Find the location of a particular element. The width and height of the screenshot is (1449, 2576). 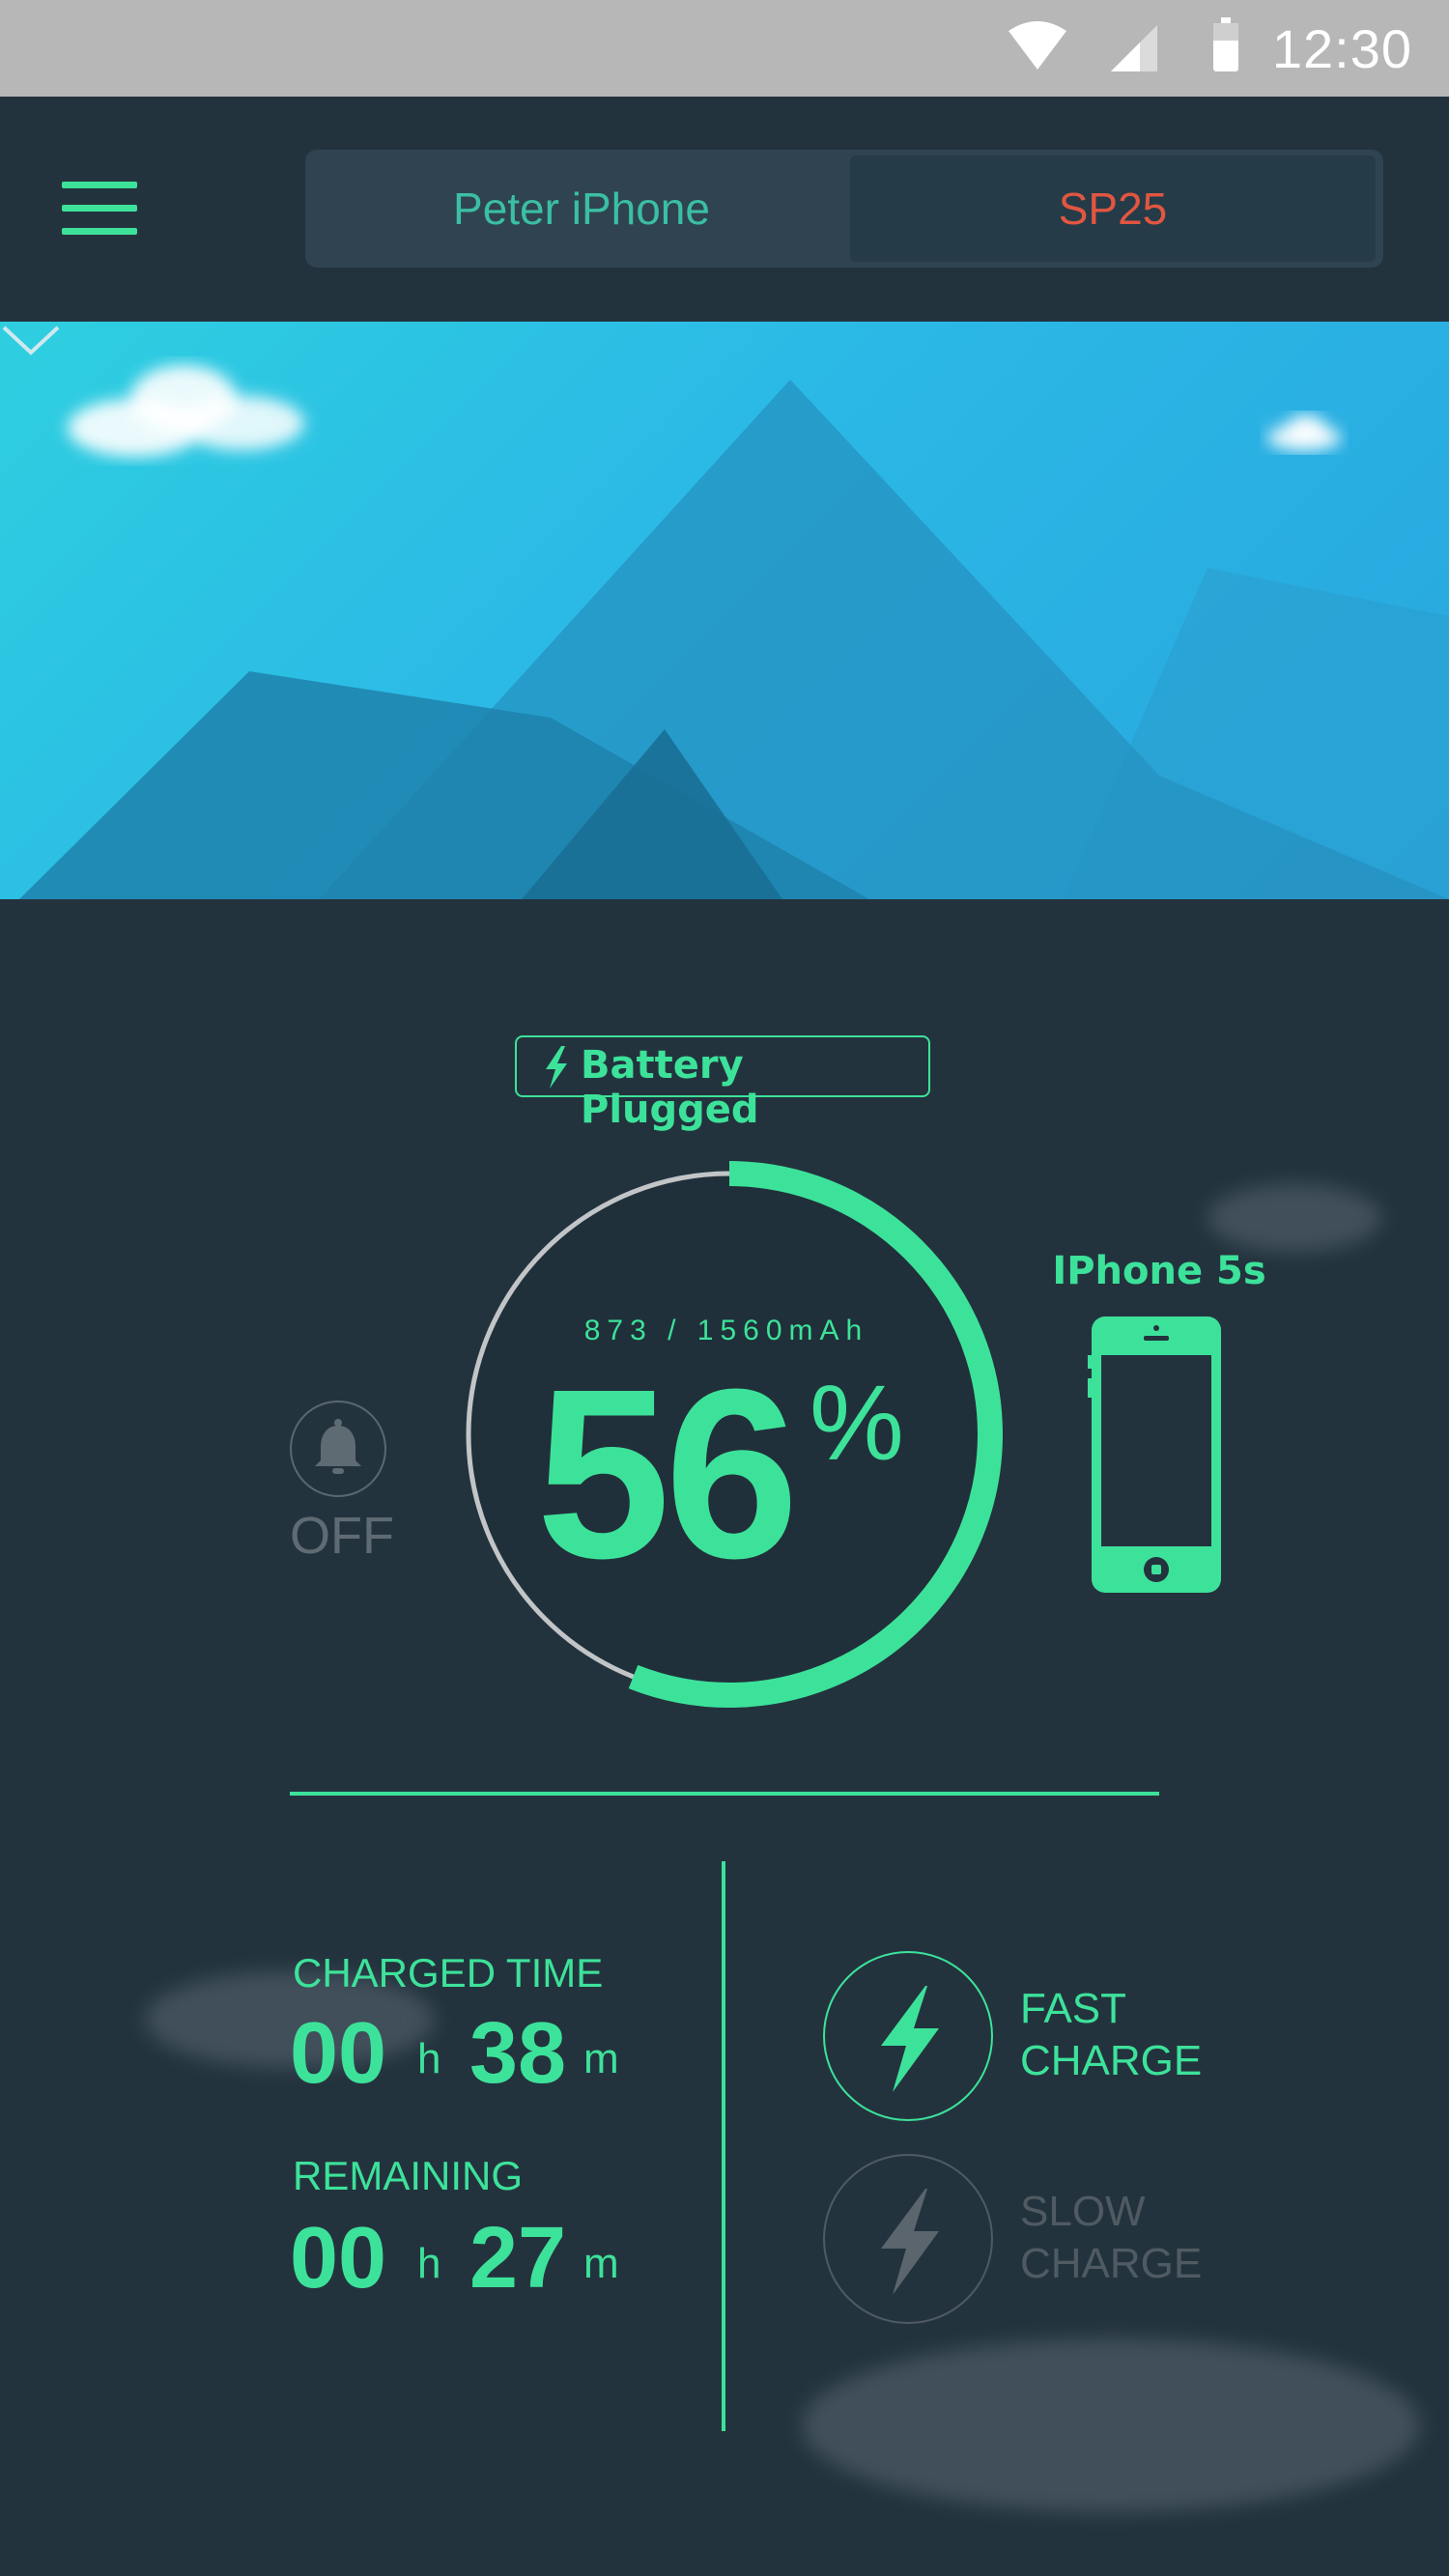

remaining-hours-unit: h is located at coordinates (429, 2263).